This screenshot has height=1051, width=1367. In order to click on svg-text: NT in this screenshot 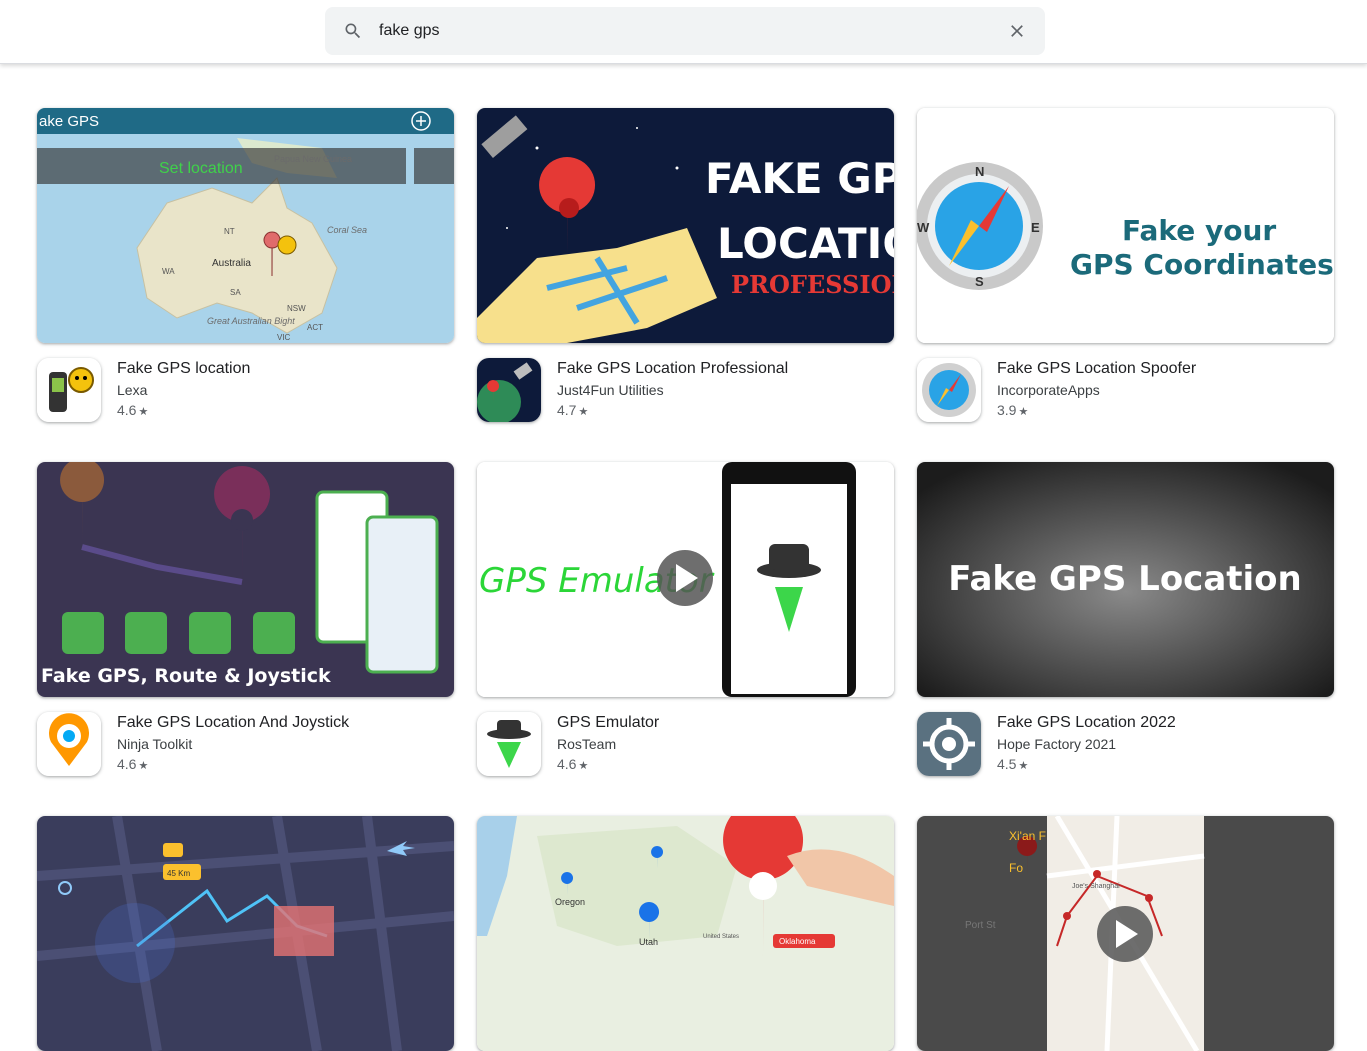, I will do `click(229, 231)`.